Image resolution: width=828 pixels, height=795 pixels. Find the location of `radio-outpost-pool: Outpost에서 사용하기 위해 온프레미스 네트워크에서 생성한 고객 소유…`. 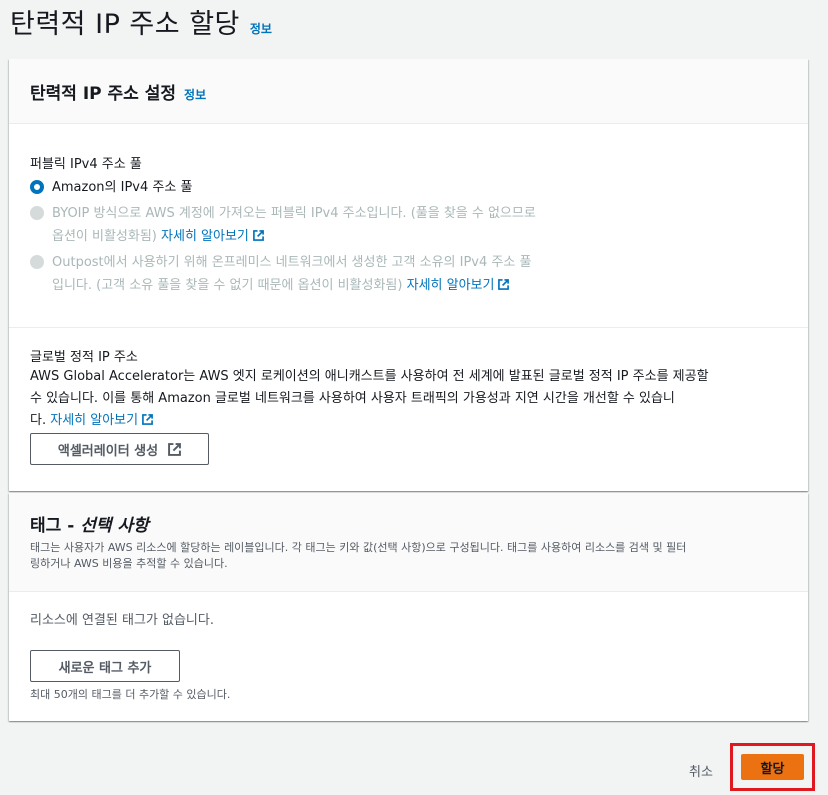

radio-outpost-pool: Outpost에서 사용하기 위해 온프레미스 네트워크에서 생성한 고객 소유… is located at coordinates (280, 274).